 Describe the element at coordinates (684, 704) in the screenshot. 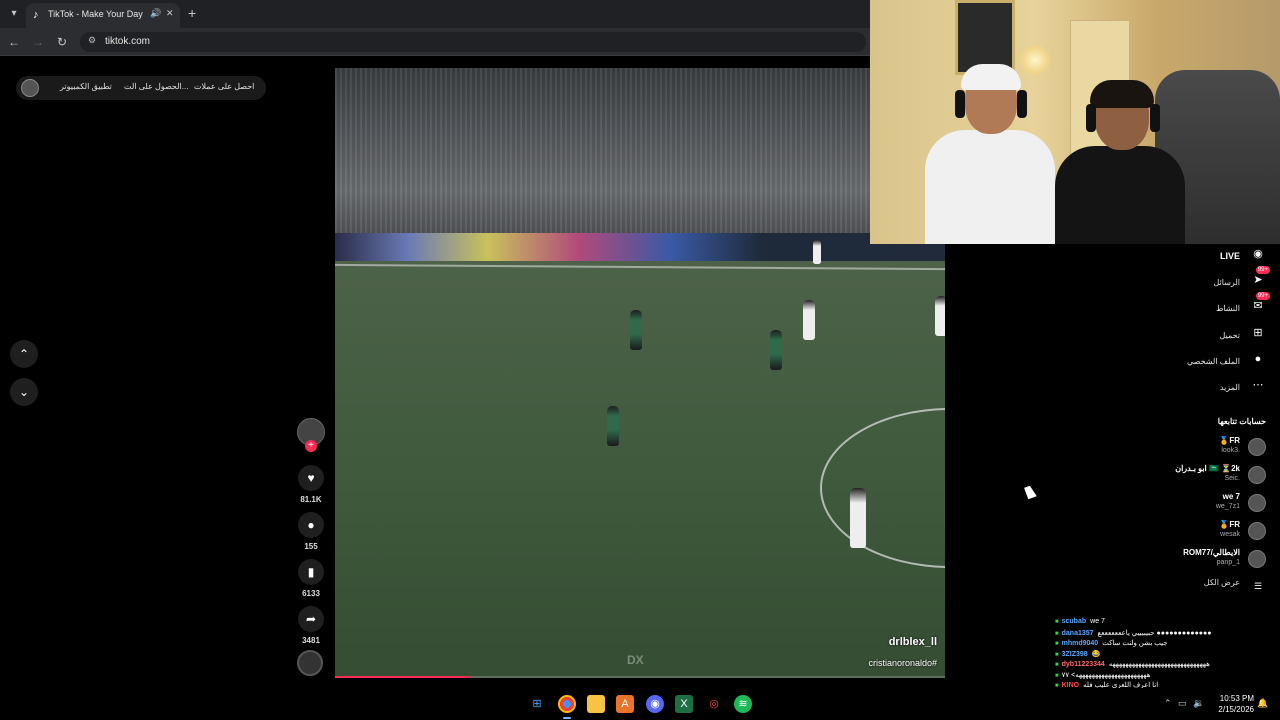

I see `excel-icon: X` at that location.